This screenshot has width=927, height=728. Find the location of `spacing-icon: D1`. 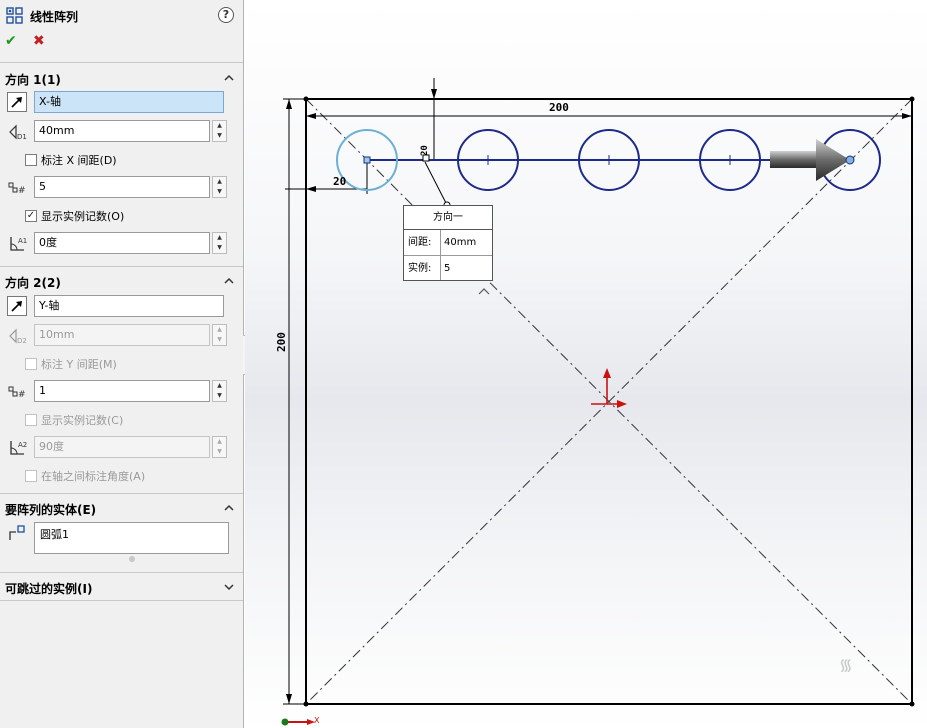

spacing-icon: D1 is located at coordinates (17, 132).